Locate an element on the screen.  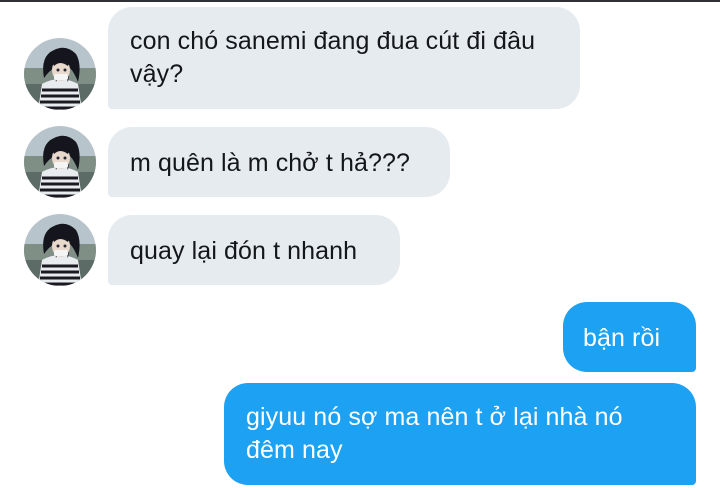
message-text: bận rồi is located at coordinates (622, 338).